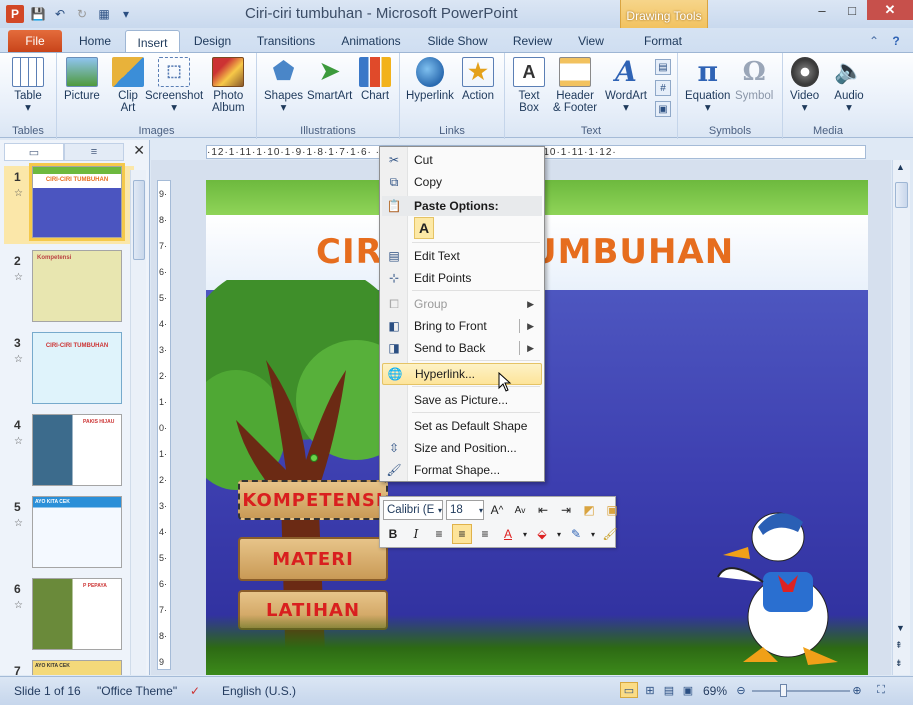 The image size is (913, 705). I want to click on fit-slide-icon: ⛶, so click(881, 690).